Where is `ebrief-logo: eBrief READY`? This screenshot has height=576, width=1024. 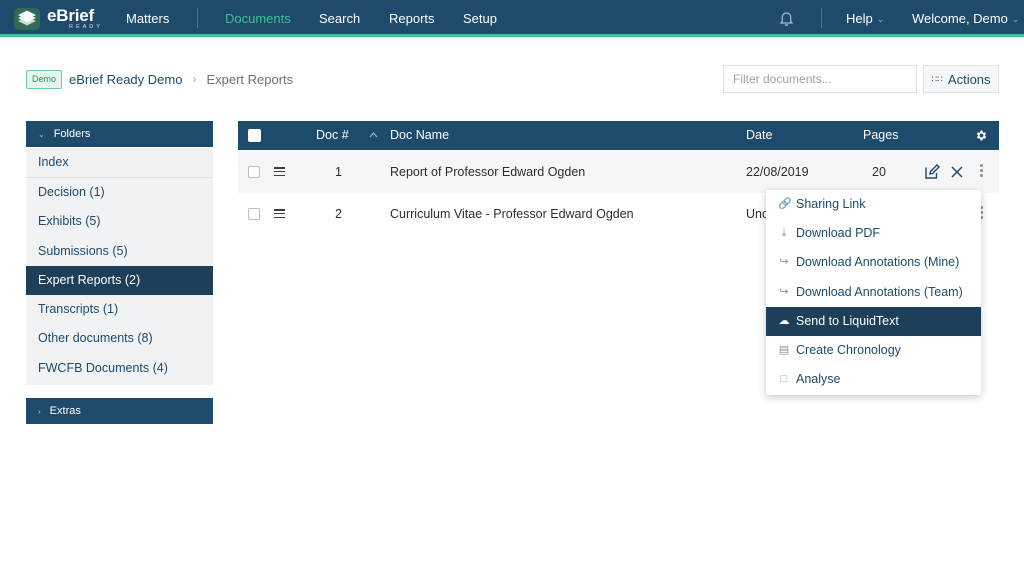 ebrief-logo: eBrief READY is located at coordinates (57, 19).